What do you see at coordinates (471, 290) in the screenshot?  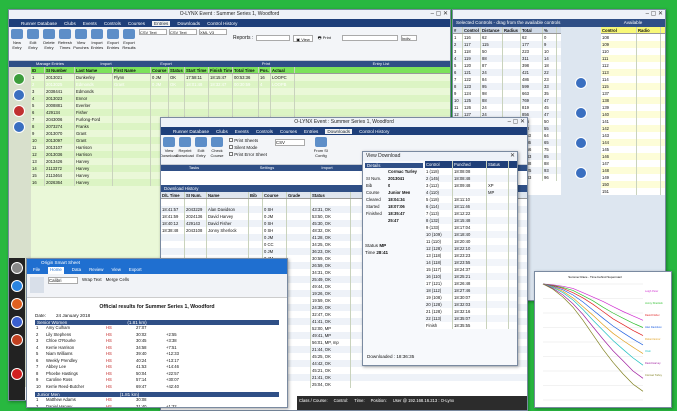 I see `punch-row: 18 (112) 18:27:46` at bounding box center [471, 290].